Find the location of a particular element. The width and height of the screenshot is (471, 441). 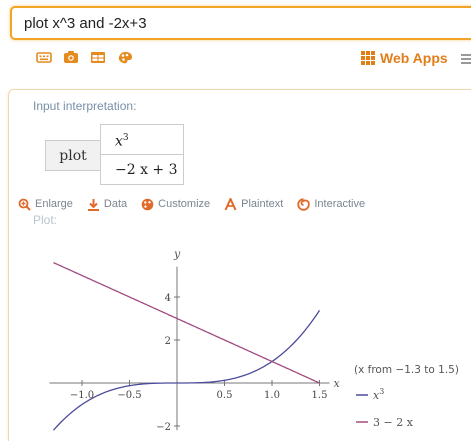

search-bar: plot x^3 and -2x+3 is located at coordinates (240, 23).